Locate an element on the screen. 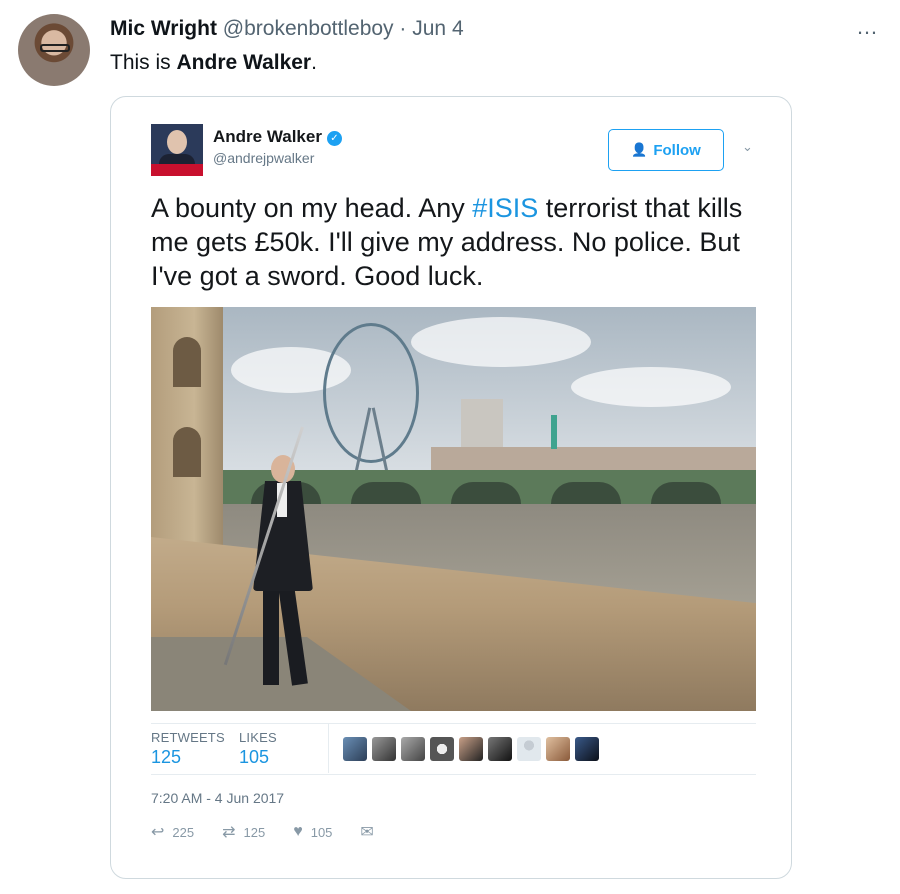 The height and width of the screenshot is (894, 900). reply-action: ↩ 225 is located at coordinates (172, 832).